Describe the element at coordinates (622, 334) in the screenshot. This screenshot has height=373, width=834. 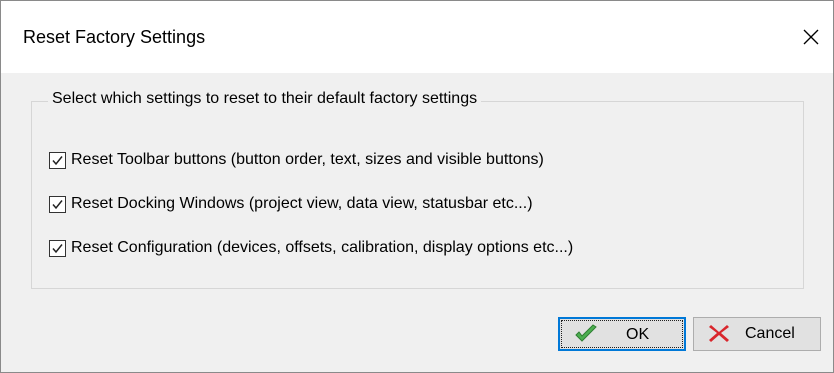
I see `ok-button: OK` at that location.